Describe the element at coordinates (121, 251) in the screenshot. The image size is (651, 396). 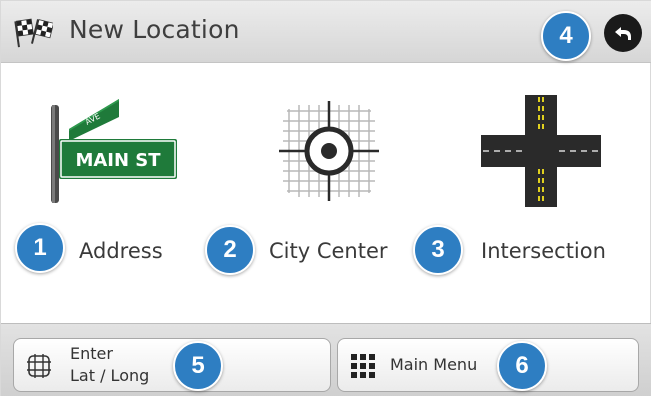
I see `address-label: Address` at that location.